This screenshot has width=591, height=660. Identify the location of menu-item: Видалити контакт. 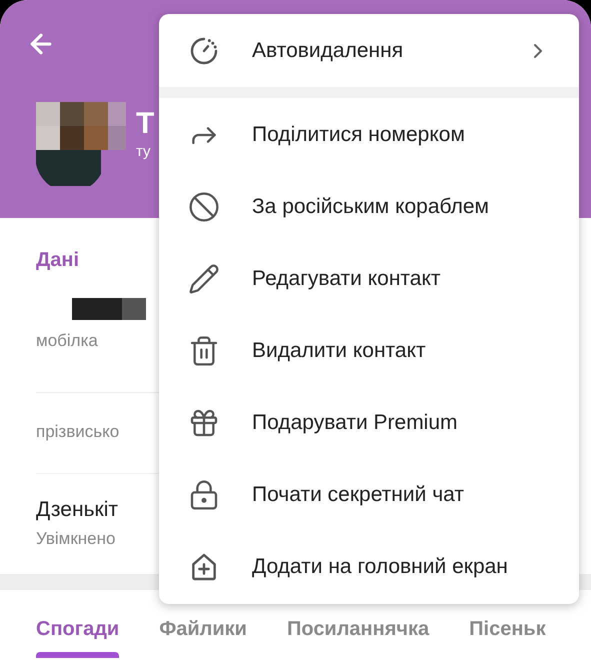
(369, 351).